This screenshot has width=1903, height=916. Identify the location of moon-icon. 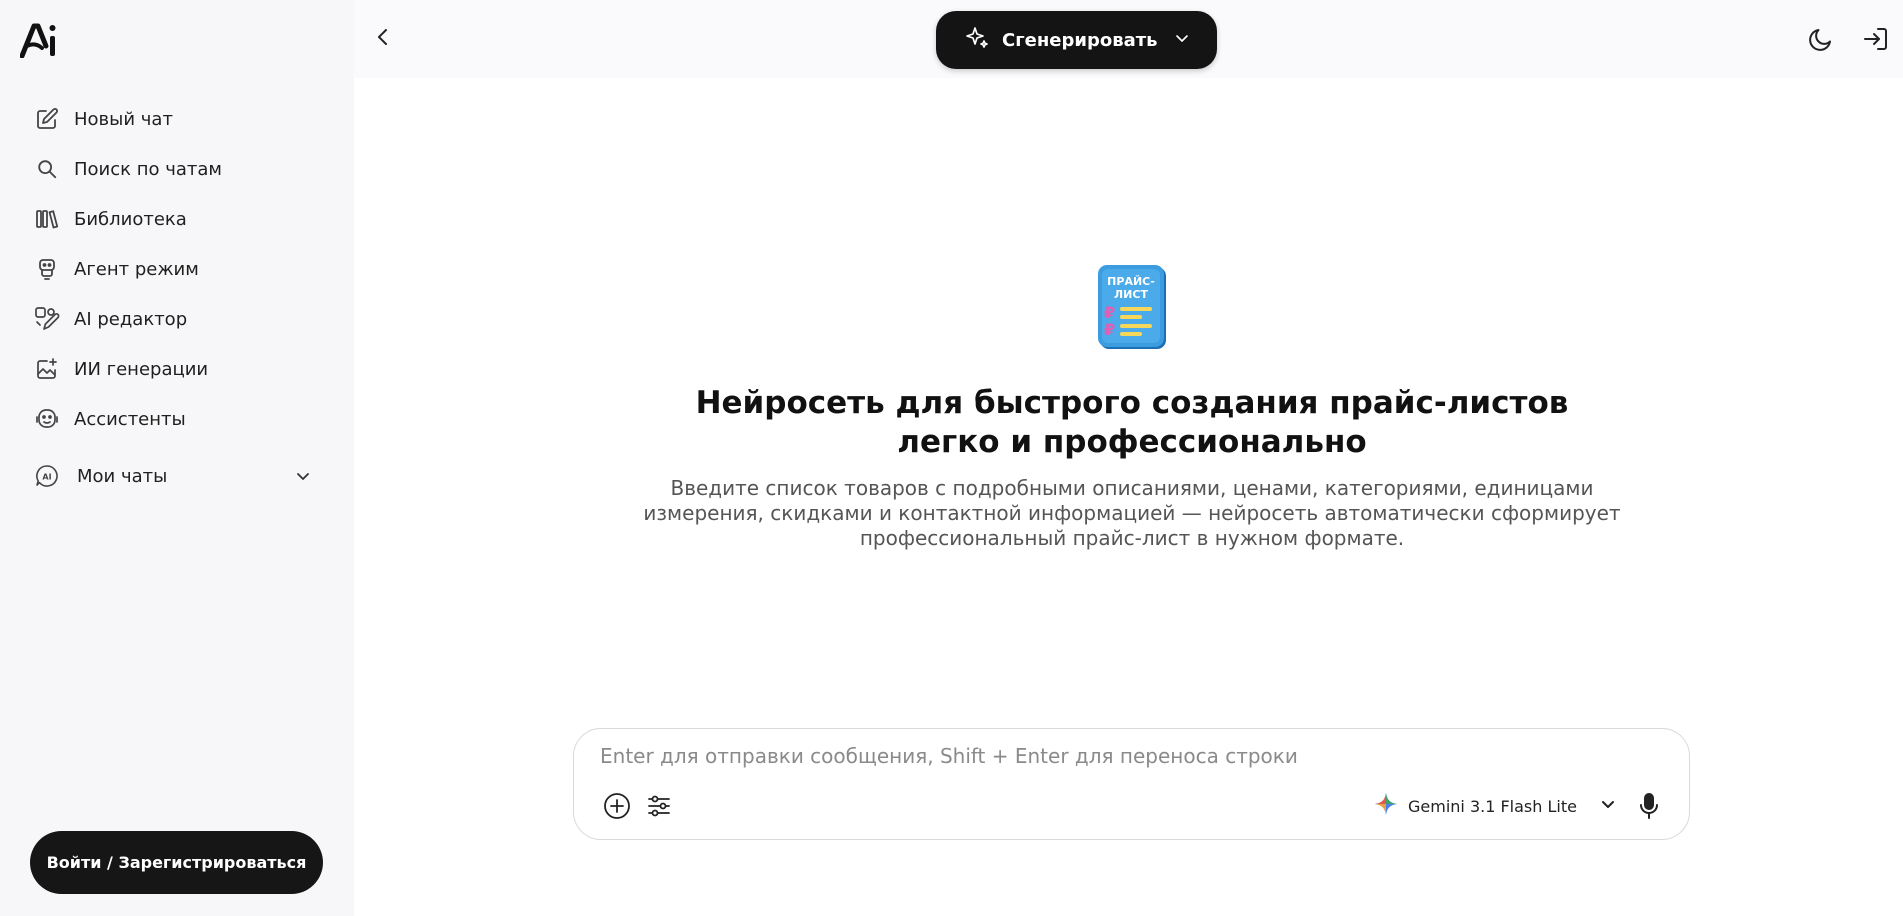
(1820, 40).